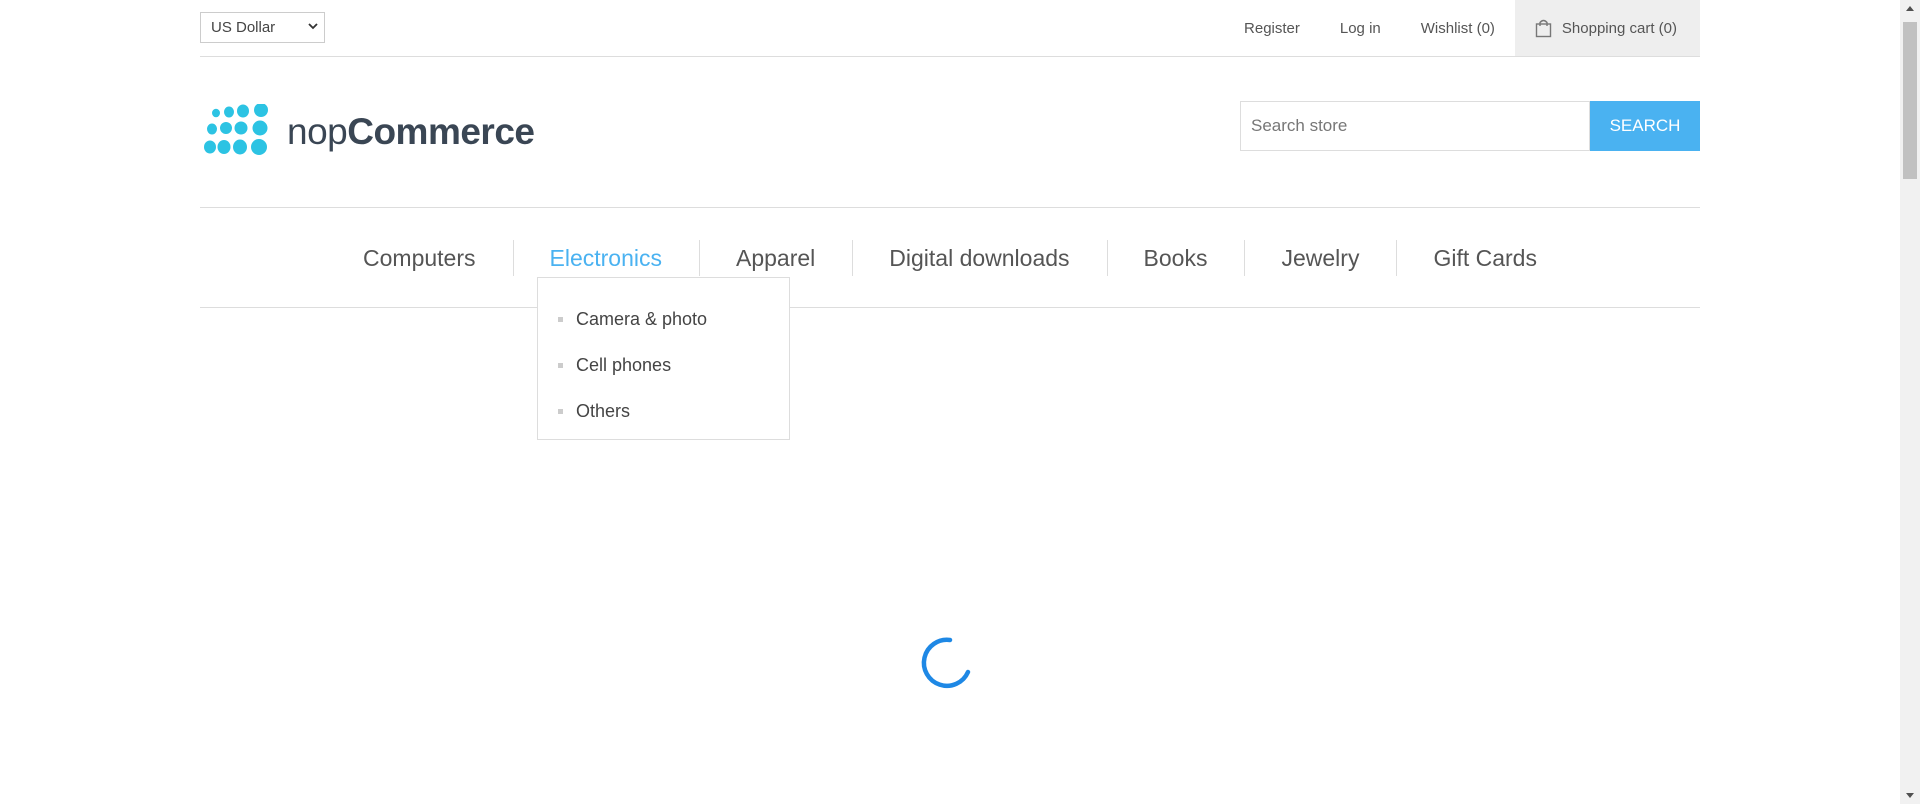  What do you see at coordinates (419, 258) in the screenshot?
I see `menu-item-computers: Computers` at bounding box center [419, 258].